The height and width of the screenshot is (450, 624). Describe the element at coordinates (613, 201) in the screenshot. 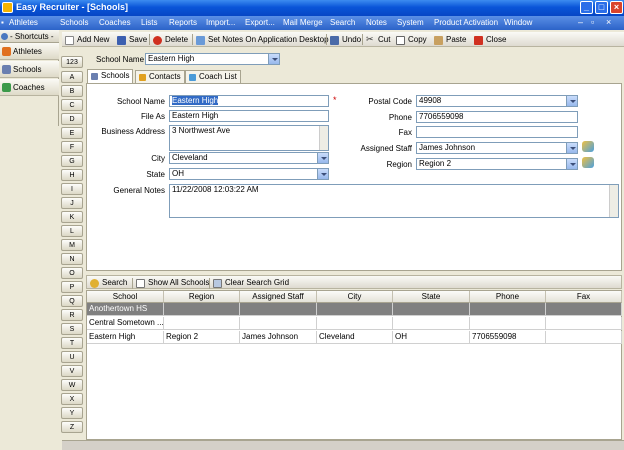

I see `notes-scrollbar` at that location.